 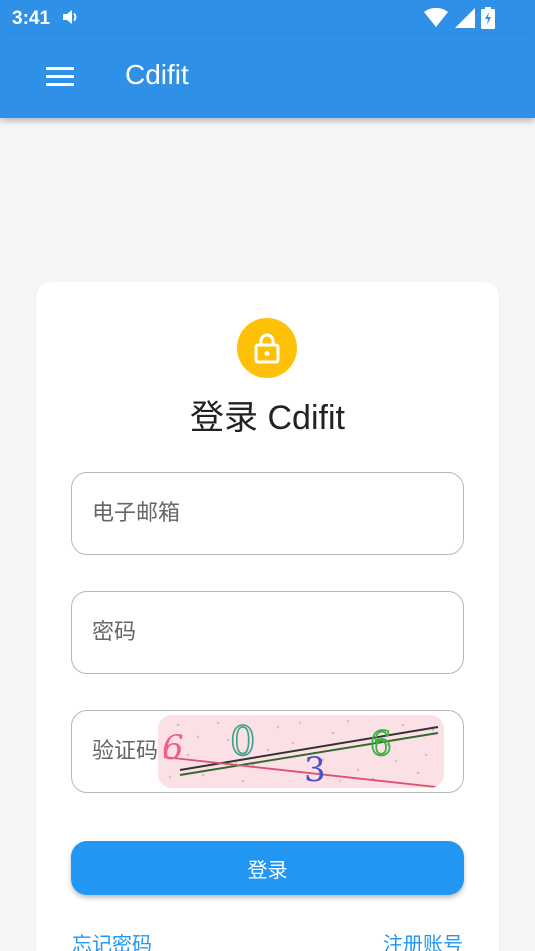 I want to click on captcha-field: 6 0 3 6, so click(x=267, y=751).